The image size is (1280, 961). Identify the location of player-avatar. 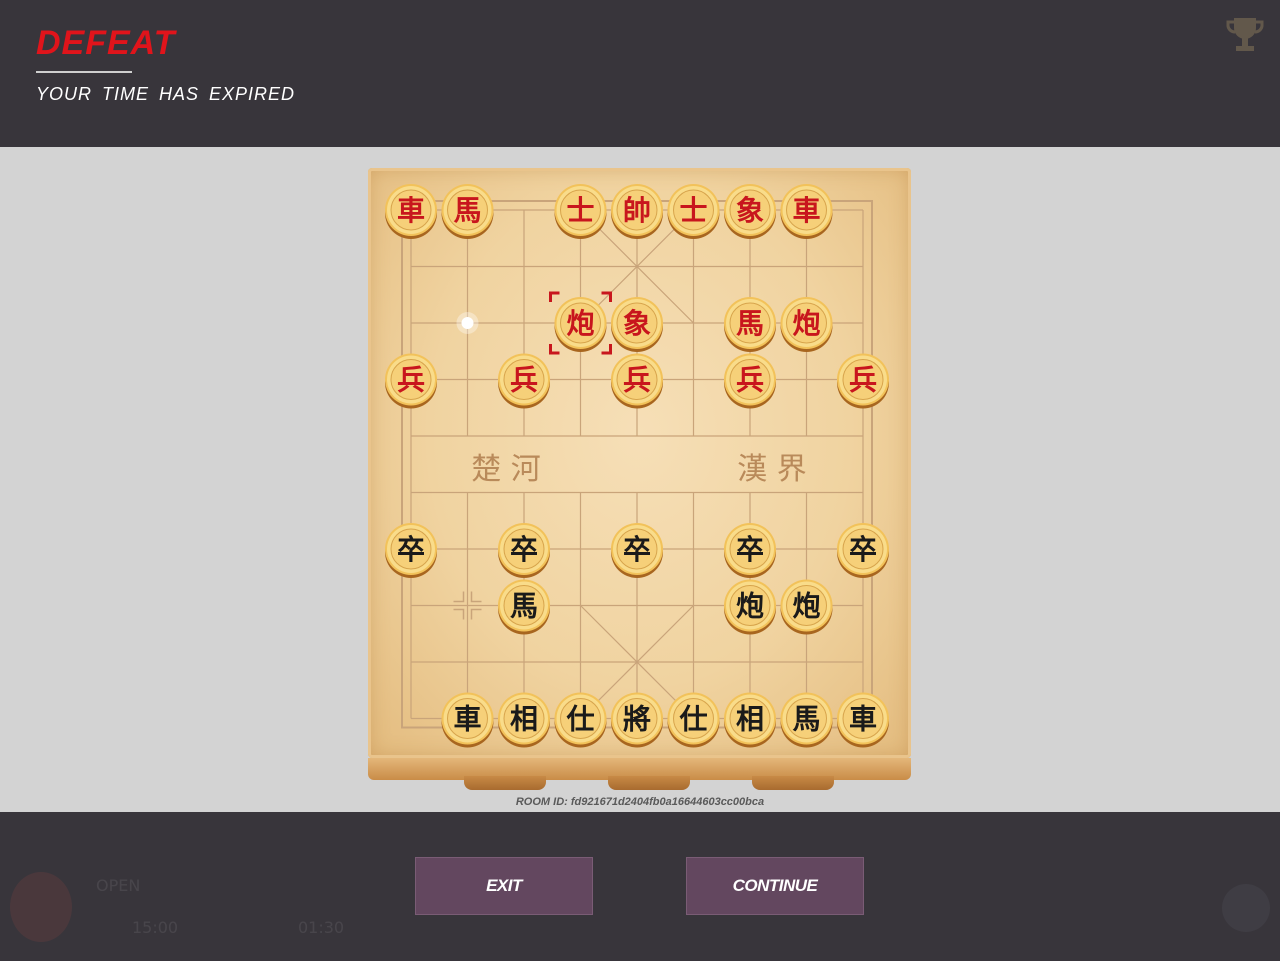
(41, 907).